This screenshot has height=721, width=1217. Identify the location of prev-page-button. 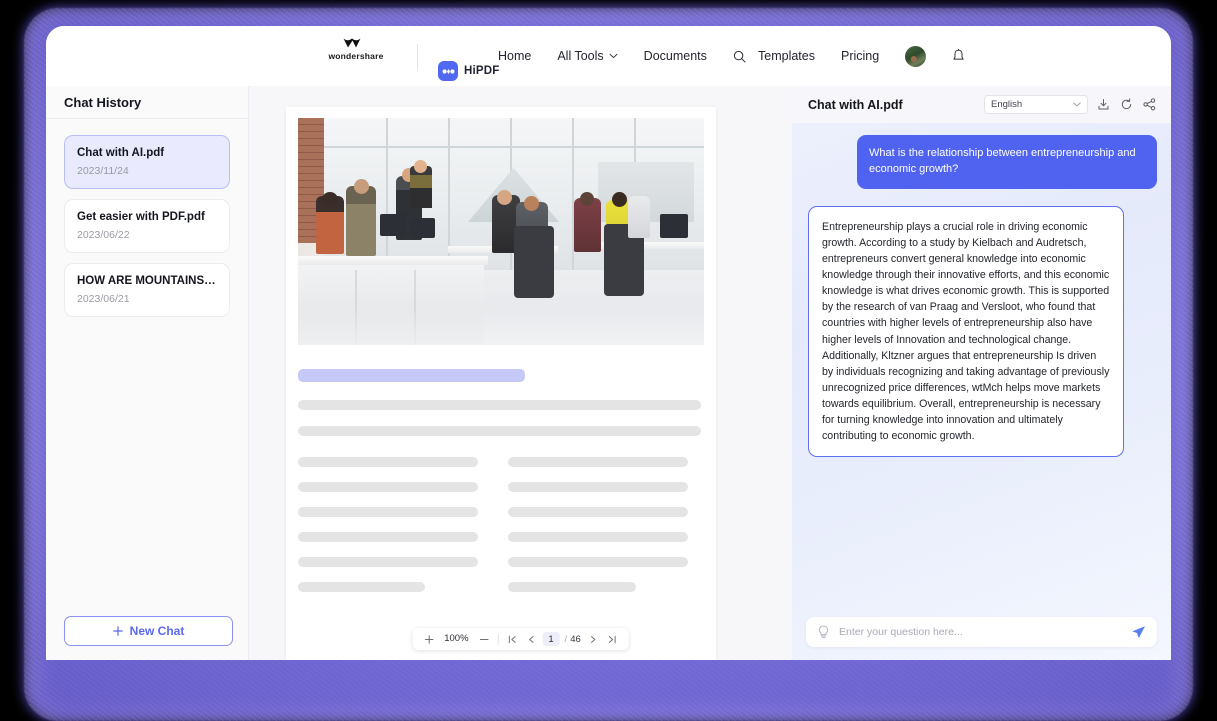
(531, 639).